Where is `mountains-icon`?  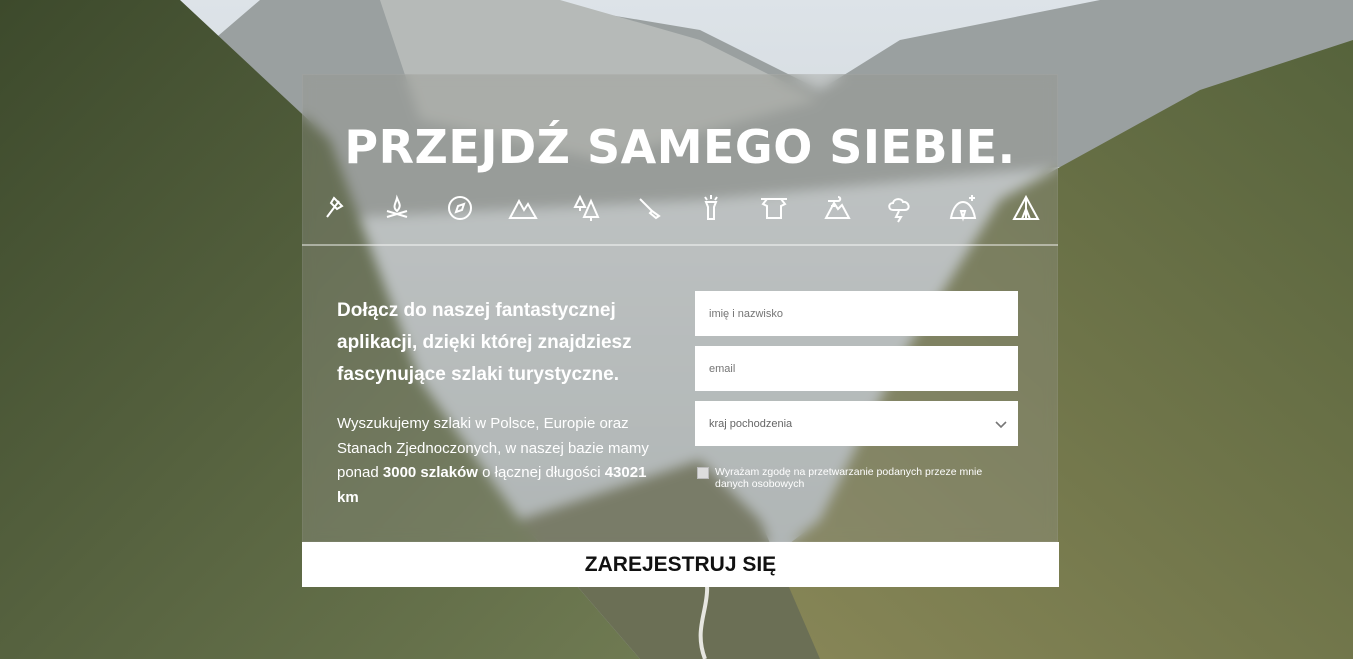 mountains-icon is located at coordinates (523, 208).